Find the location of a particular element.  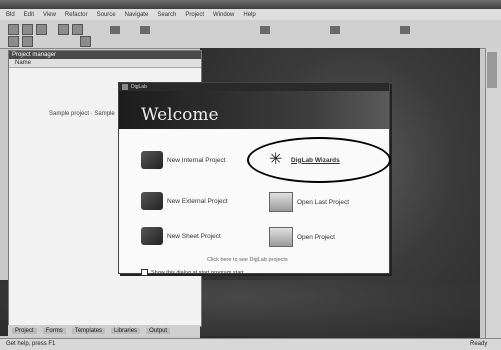

app-icon is located at coordinates (125, 87).